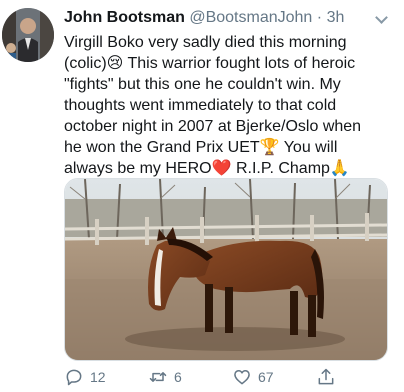 The width and height of the screenshot is (404, 392). I want to click on heart-icon, so click(242, 377).